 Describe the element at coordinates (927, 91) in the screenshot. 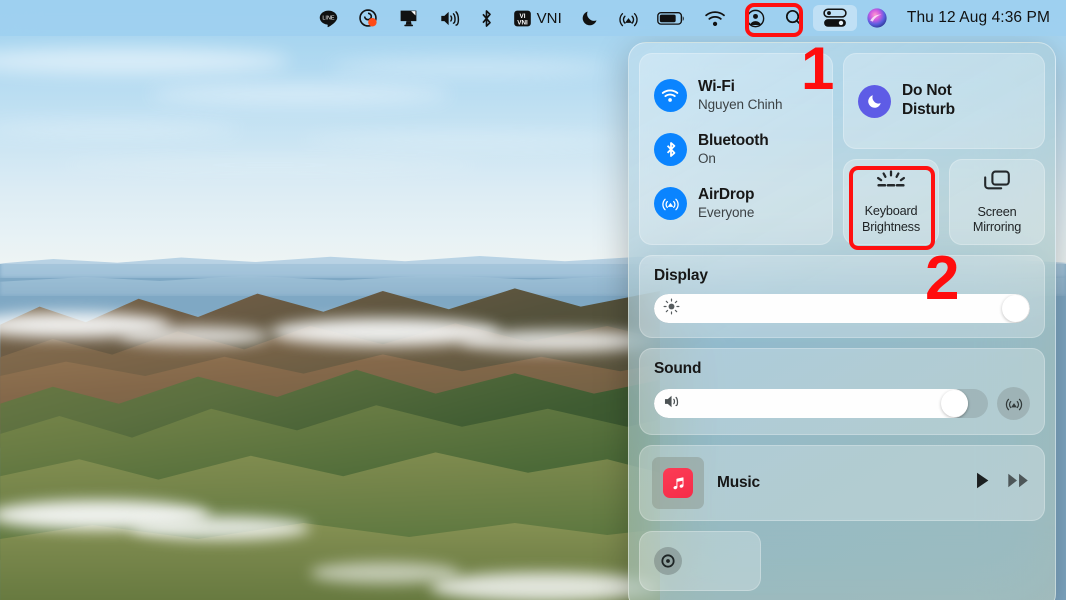

I see `dnd-line1: Do Not` at that location.